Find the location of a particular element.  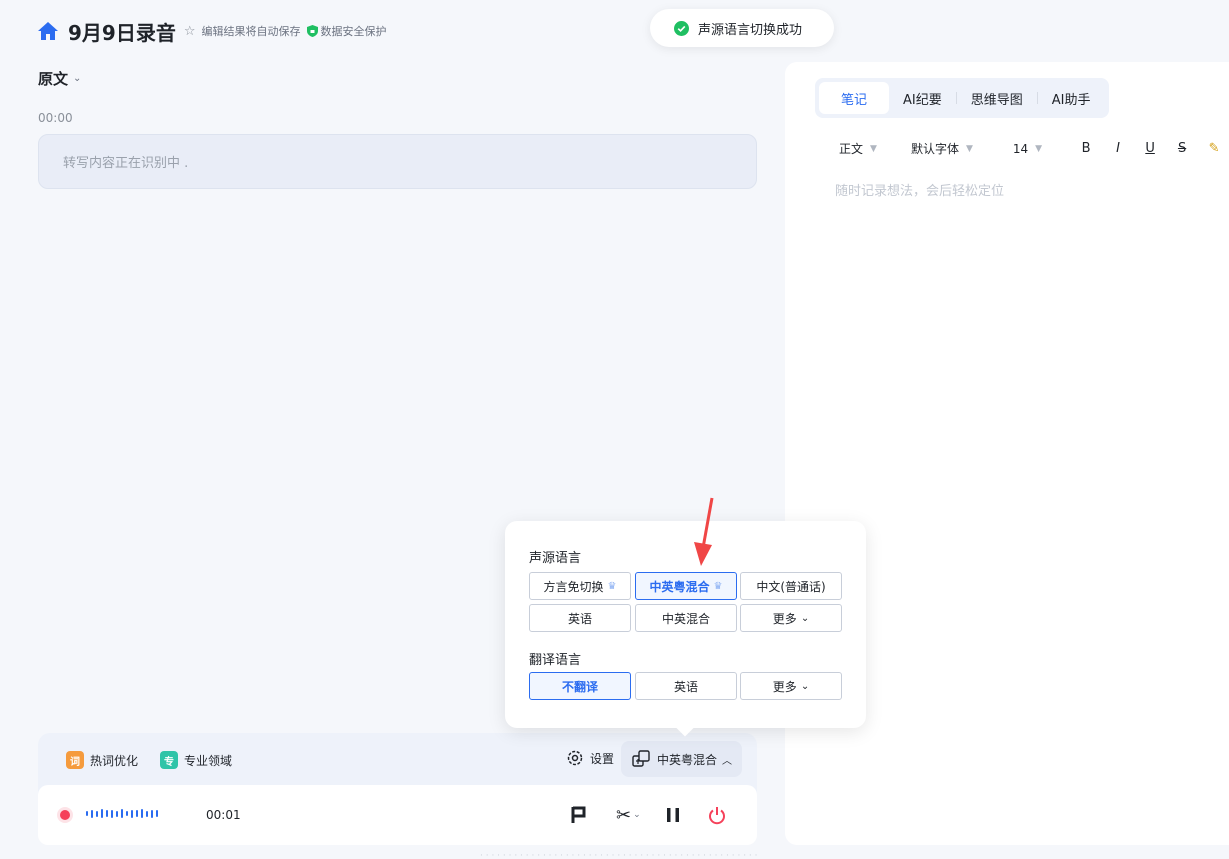

section-title: 原文 is located at coordinates (53, 79).